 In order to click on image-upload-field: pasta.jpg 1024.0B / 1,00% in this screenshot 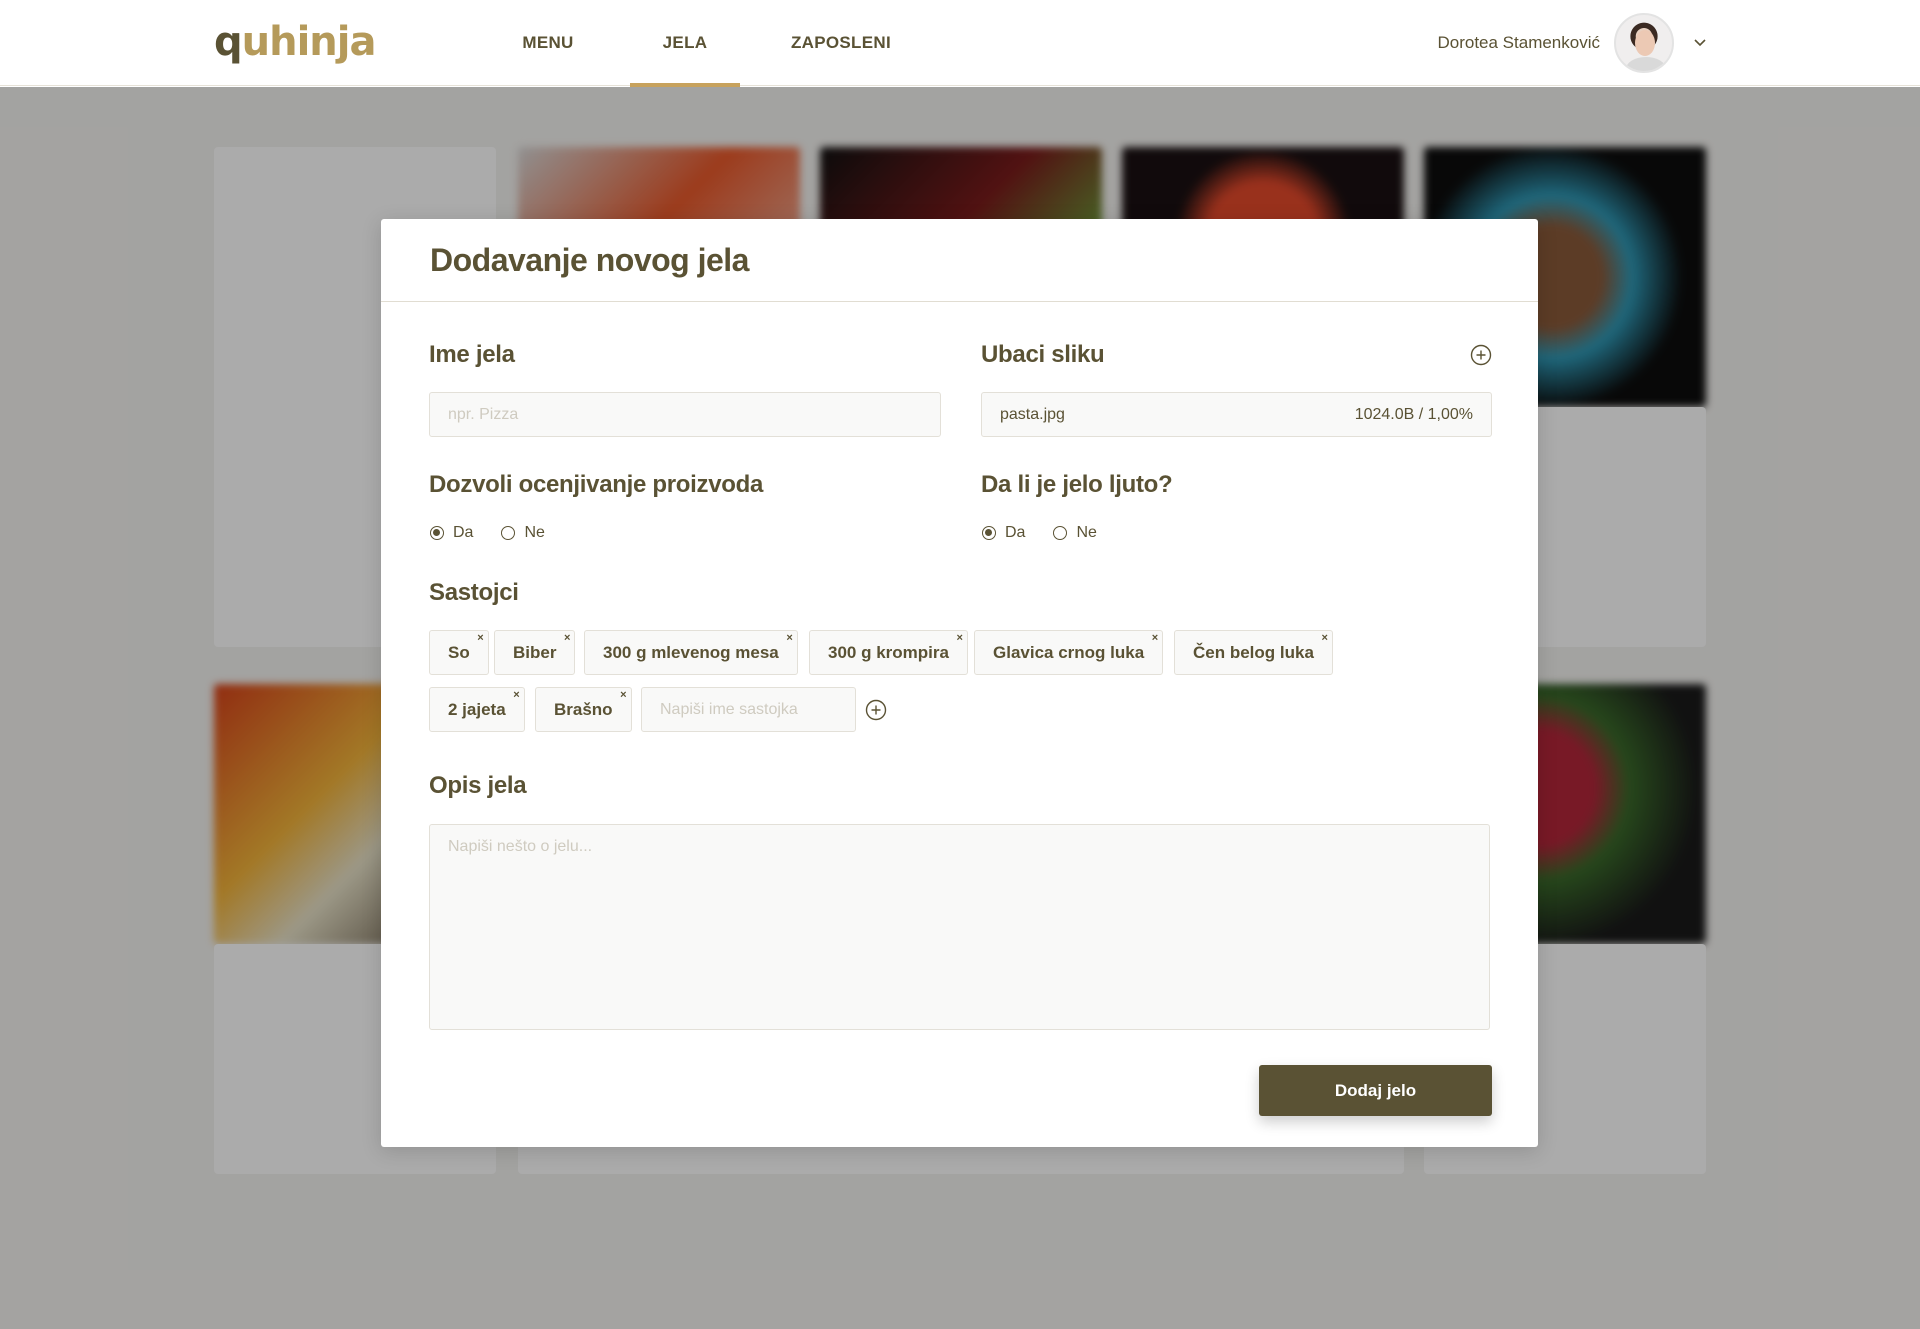, I will do `click(1236, 414)`.